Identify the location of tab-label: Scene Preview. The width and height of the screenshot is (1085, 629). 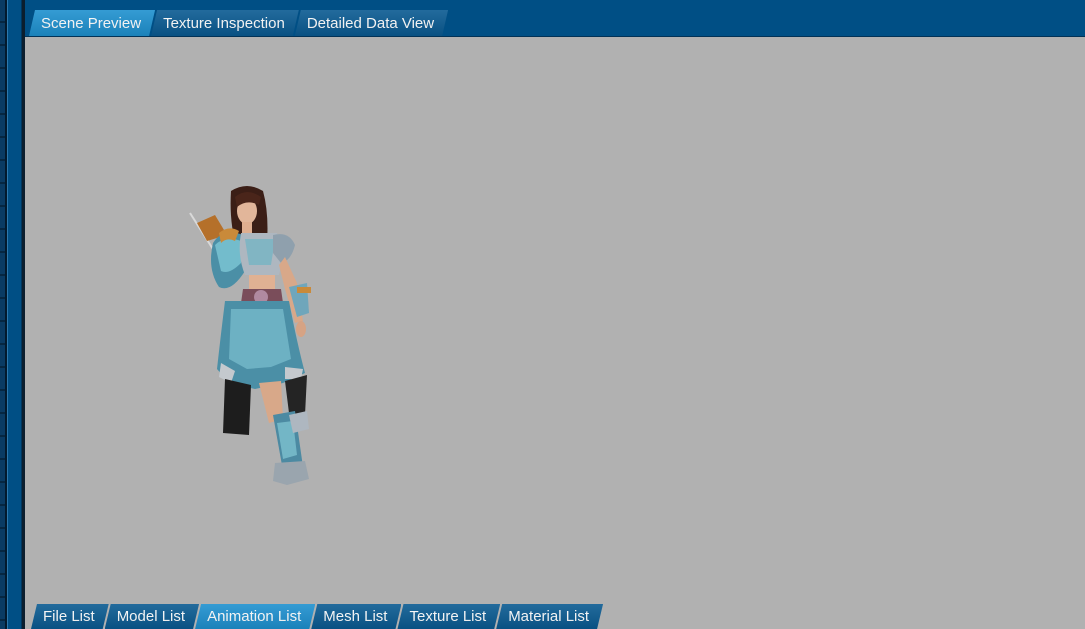
(91, 23).